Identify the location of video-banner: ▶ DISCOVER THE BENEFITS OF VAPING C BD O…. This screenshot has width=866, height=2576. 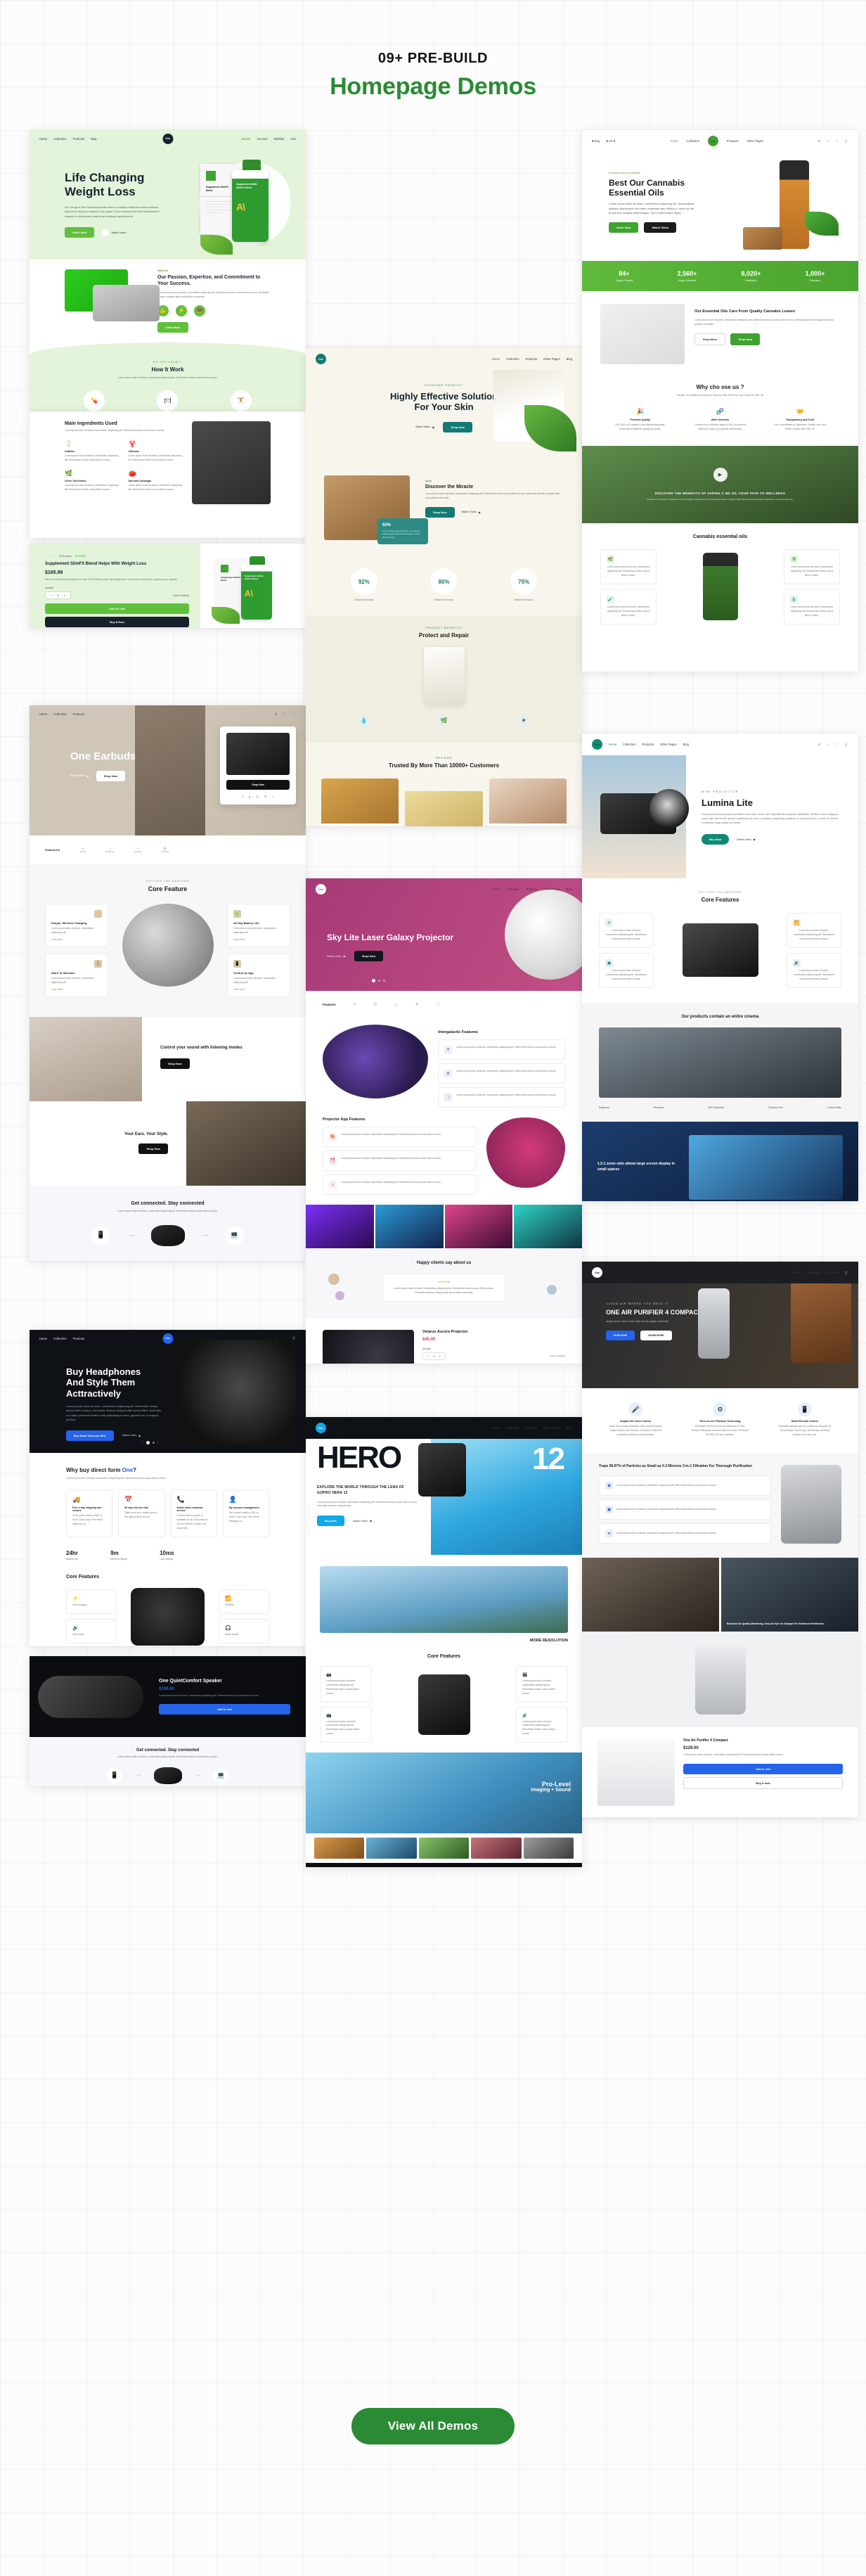
(720, 484).